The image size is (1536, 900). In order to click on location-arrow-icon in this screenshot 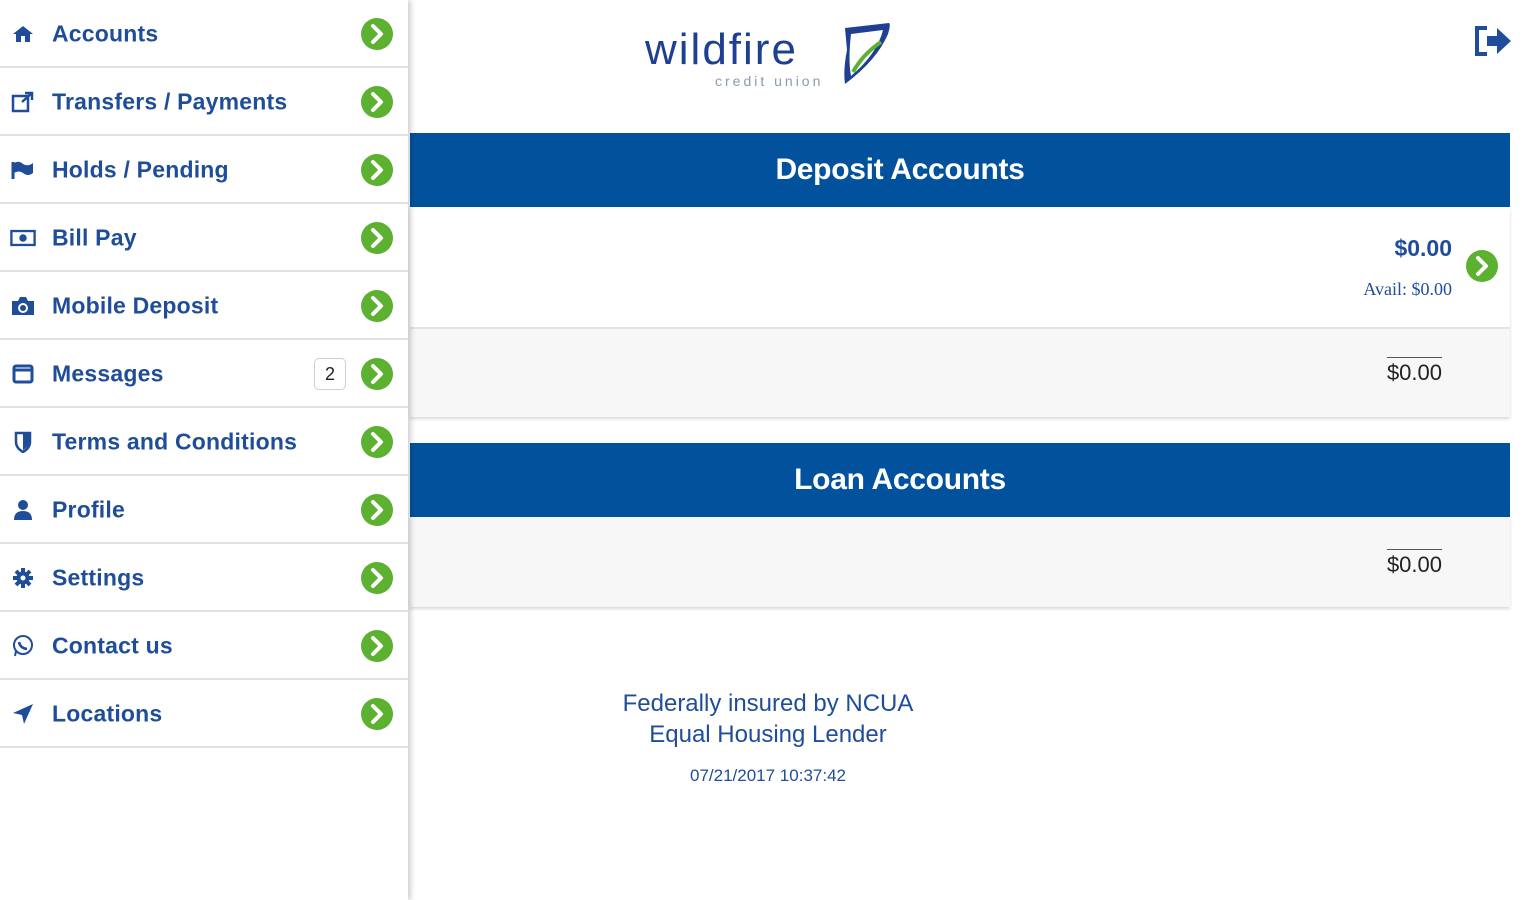, I will do `click(23, 714)`.